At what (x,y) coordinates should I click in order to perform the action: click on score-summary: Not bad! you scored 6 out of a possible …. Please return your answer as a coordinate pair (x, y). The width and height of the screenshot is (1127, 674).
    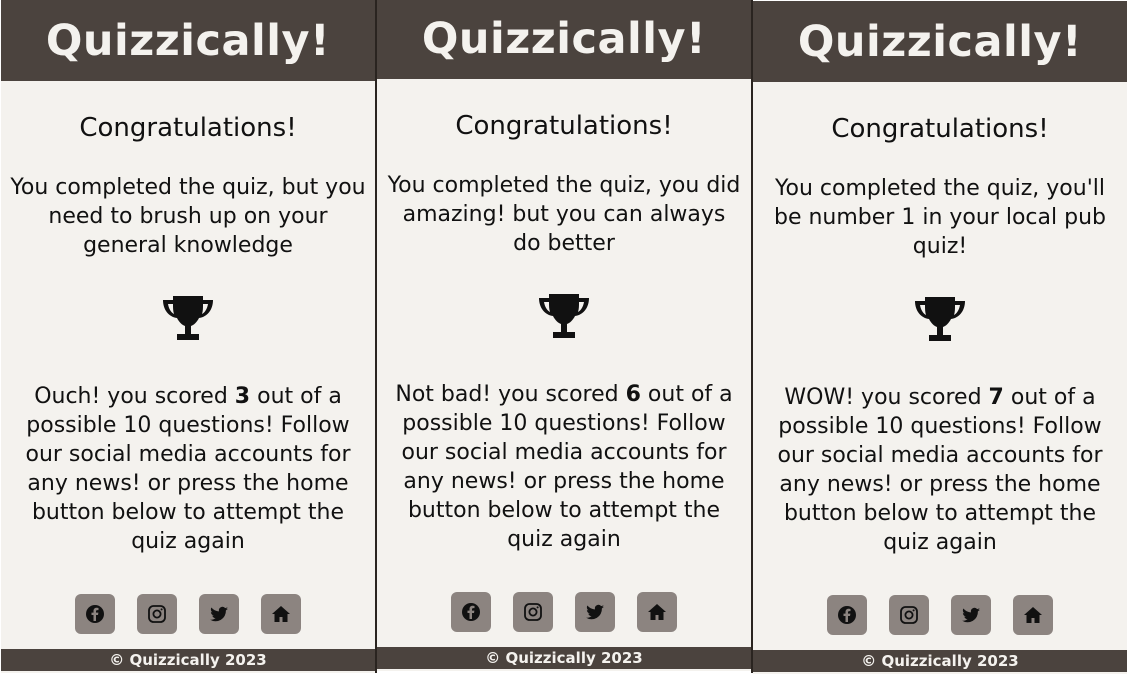
    Looking at the image, I should click on (564, 467).